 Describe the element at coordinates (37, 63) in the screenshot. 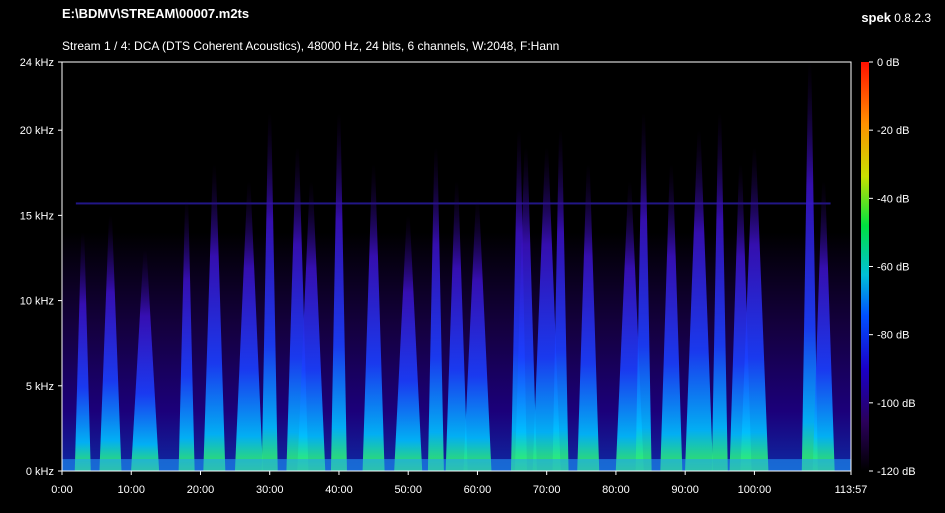

I see `y-tick-label: 24 kHz` at that location.